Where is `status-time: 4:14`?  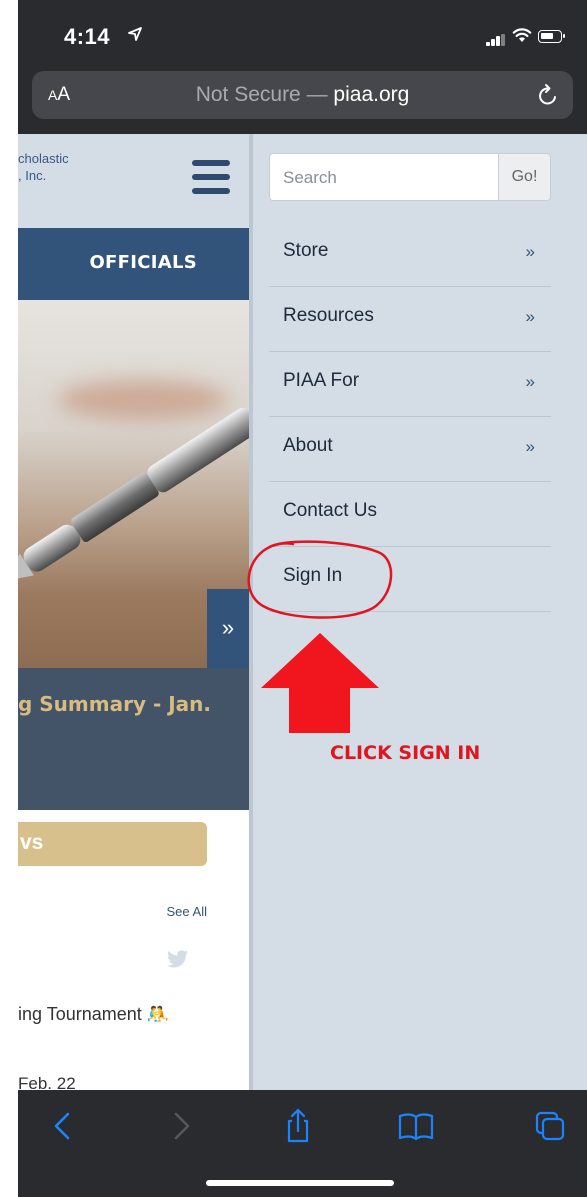 status-time: 4:14 is located at coordinates (87, 36).